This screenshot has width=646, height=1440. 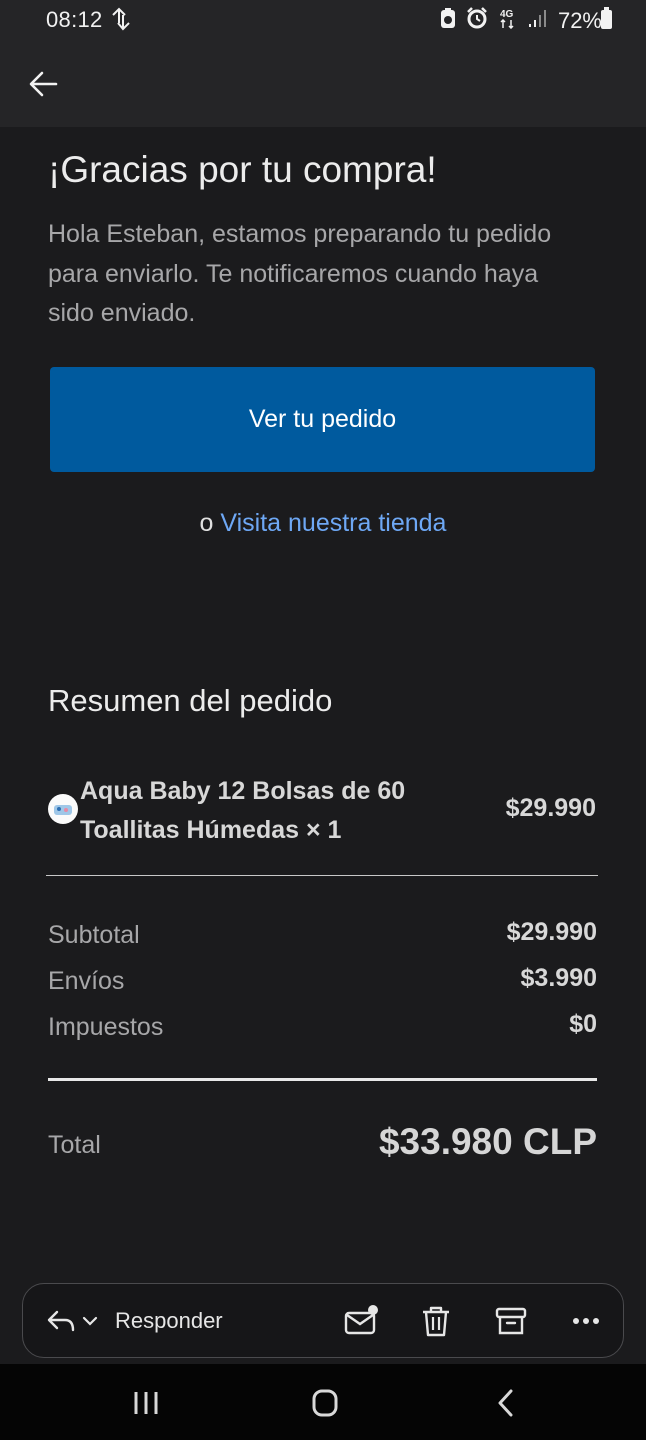 I want to click on system-nav-bar, so click(x=323, y=1402).